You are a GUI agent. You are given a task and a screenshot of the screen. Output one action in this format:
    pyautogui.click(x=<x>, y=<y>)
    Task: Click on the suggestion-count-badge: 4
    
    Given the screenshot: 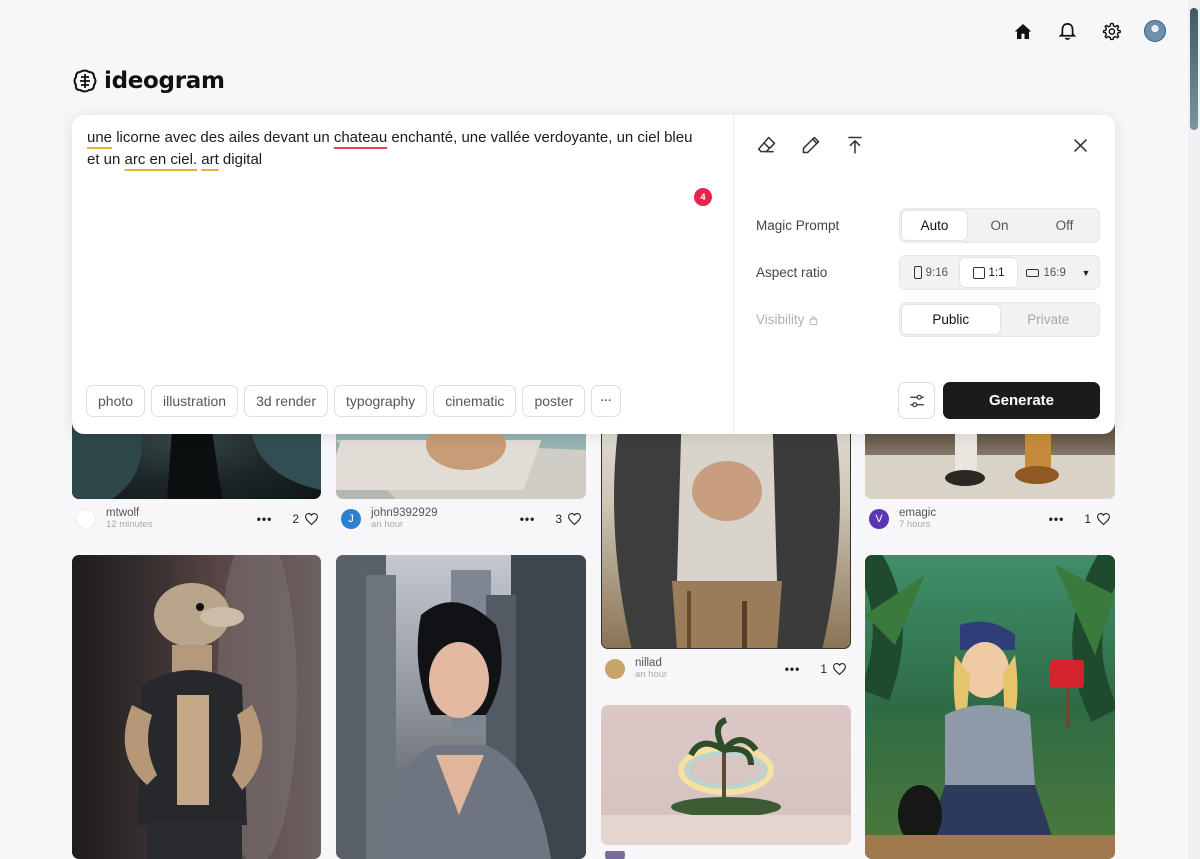 What is the action you would take?
    pyautogui.click(x=703, y=197)
    